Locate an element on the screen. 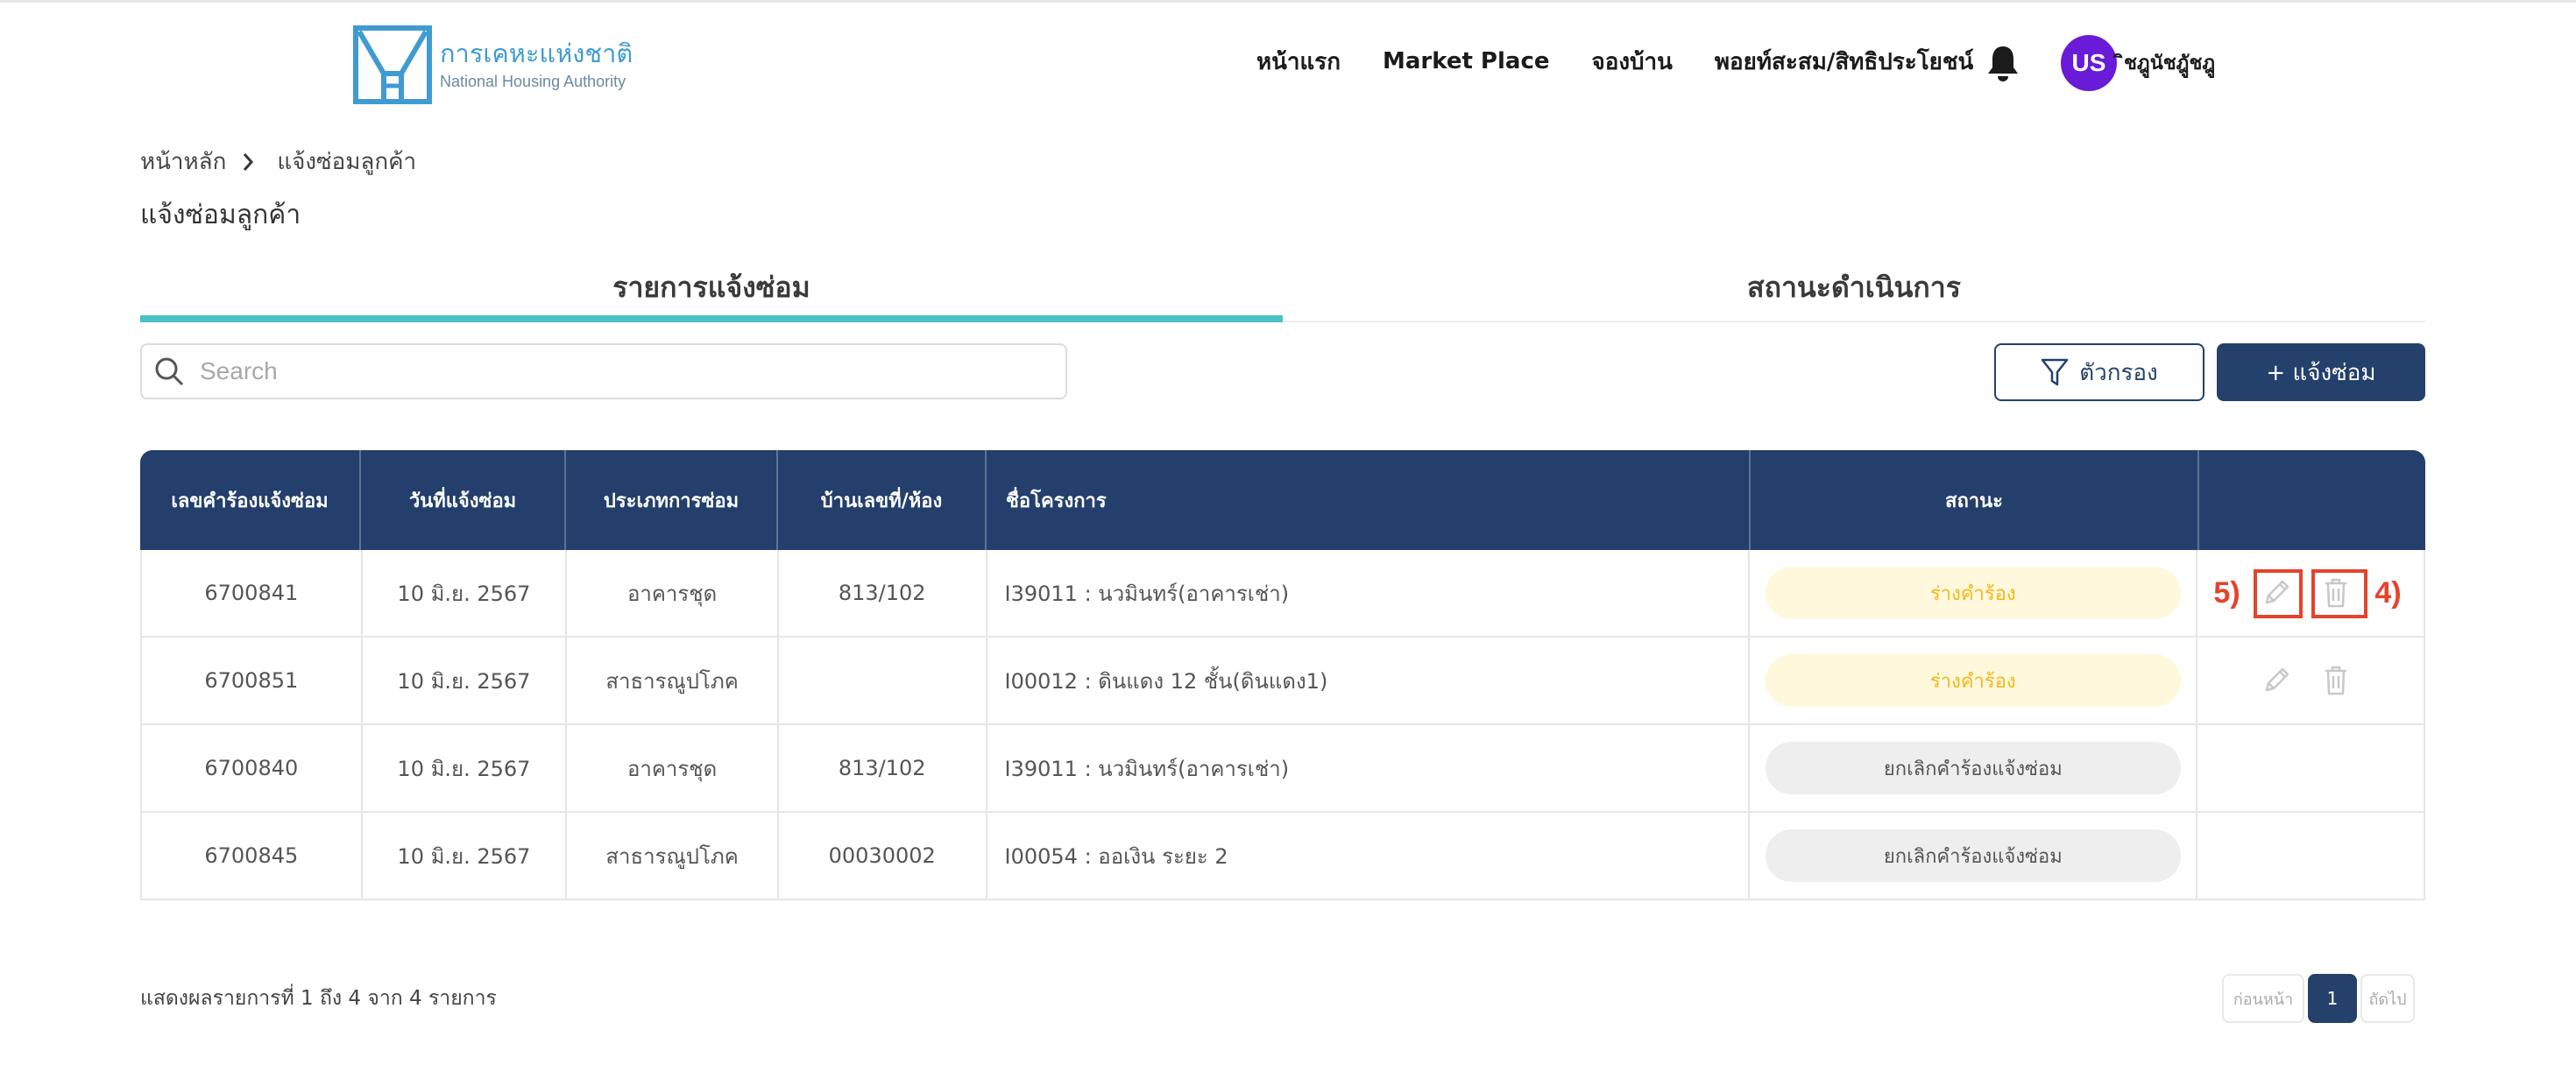  header-unit: บ้านเลขที่/ห้อง is located at coordinates (882, 500).